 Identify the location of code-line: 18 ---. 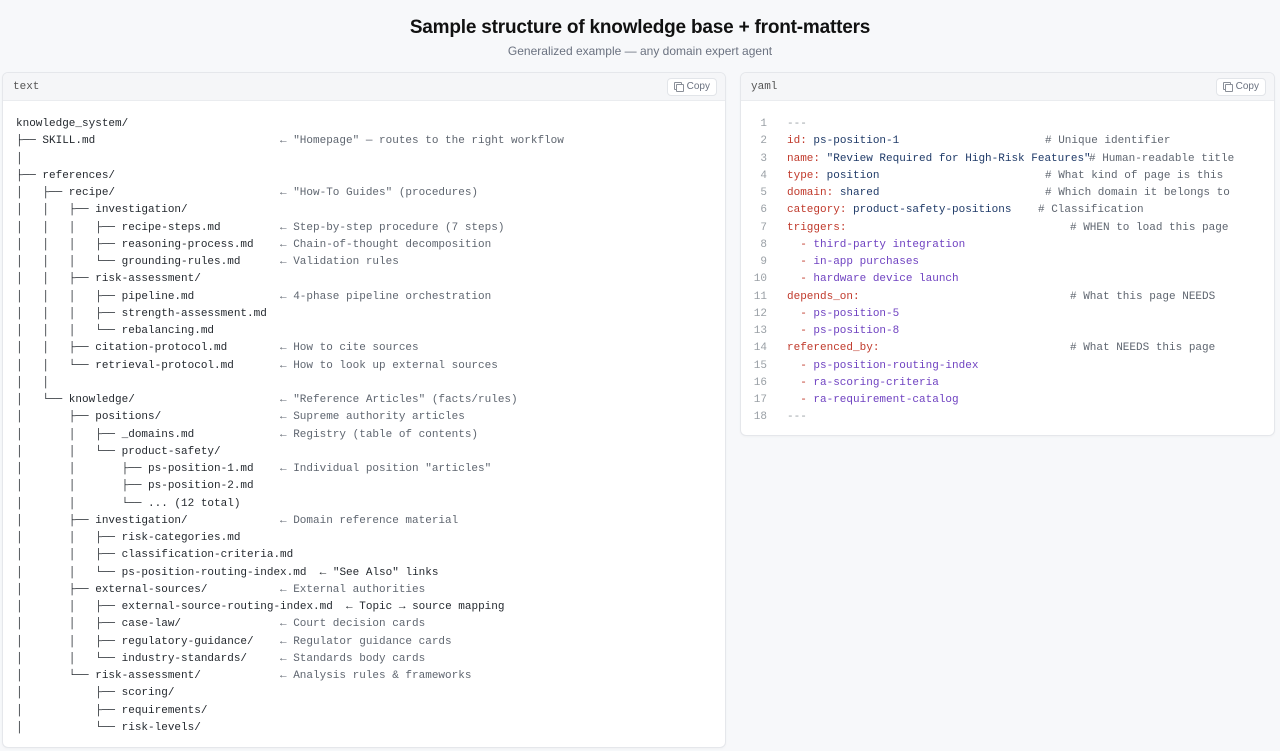
(1007, 417).